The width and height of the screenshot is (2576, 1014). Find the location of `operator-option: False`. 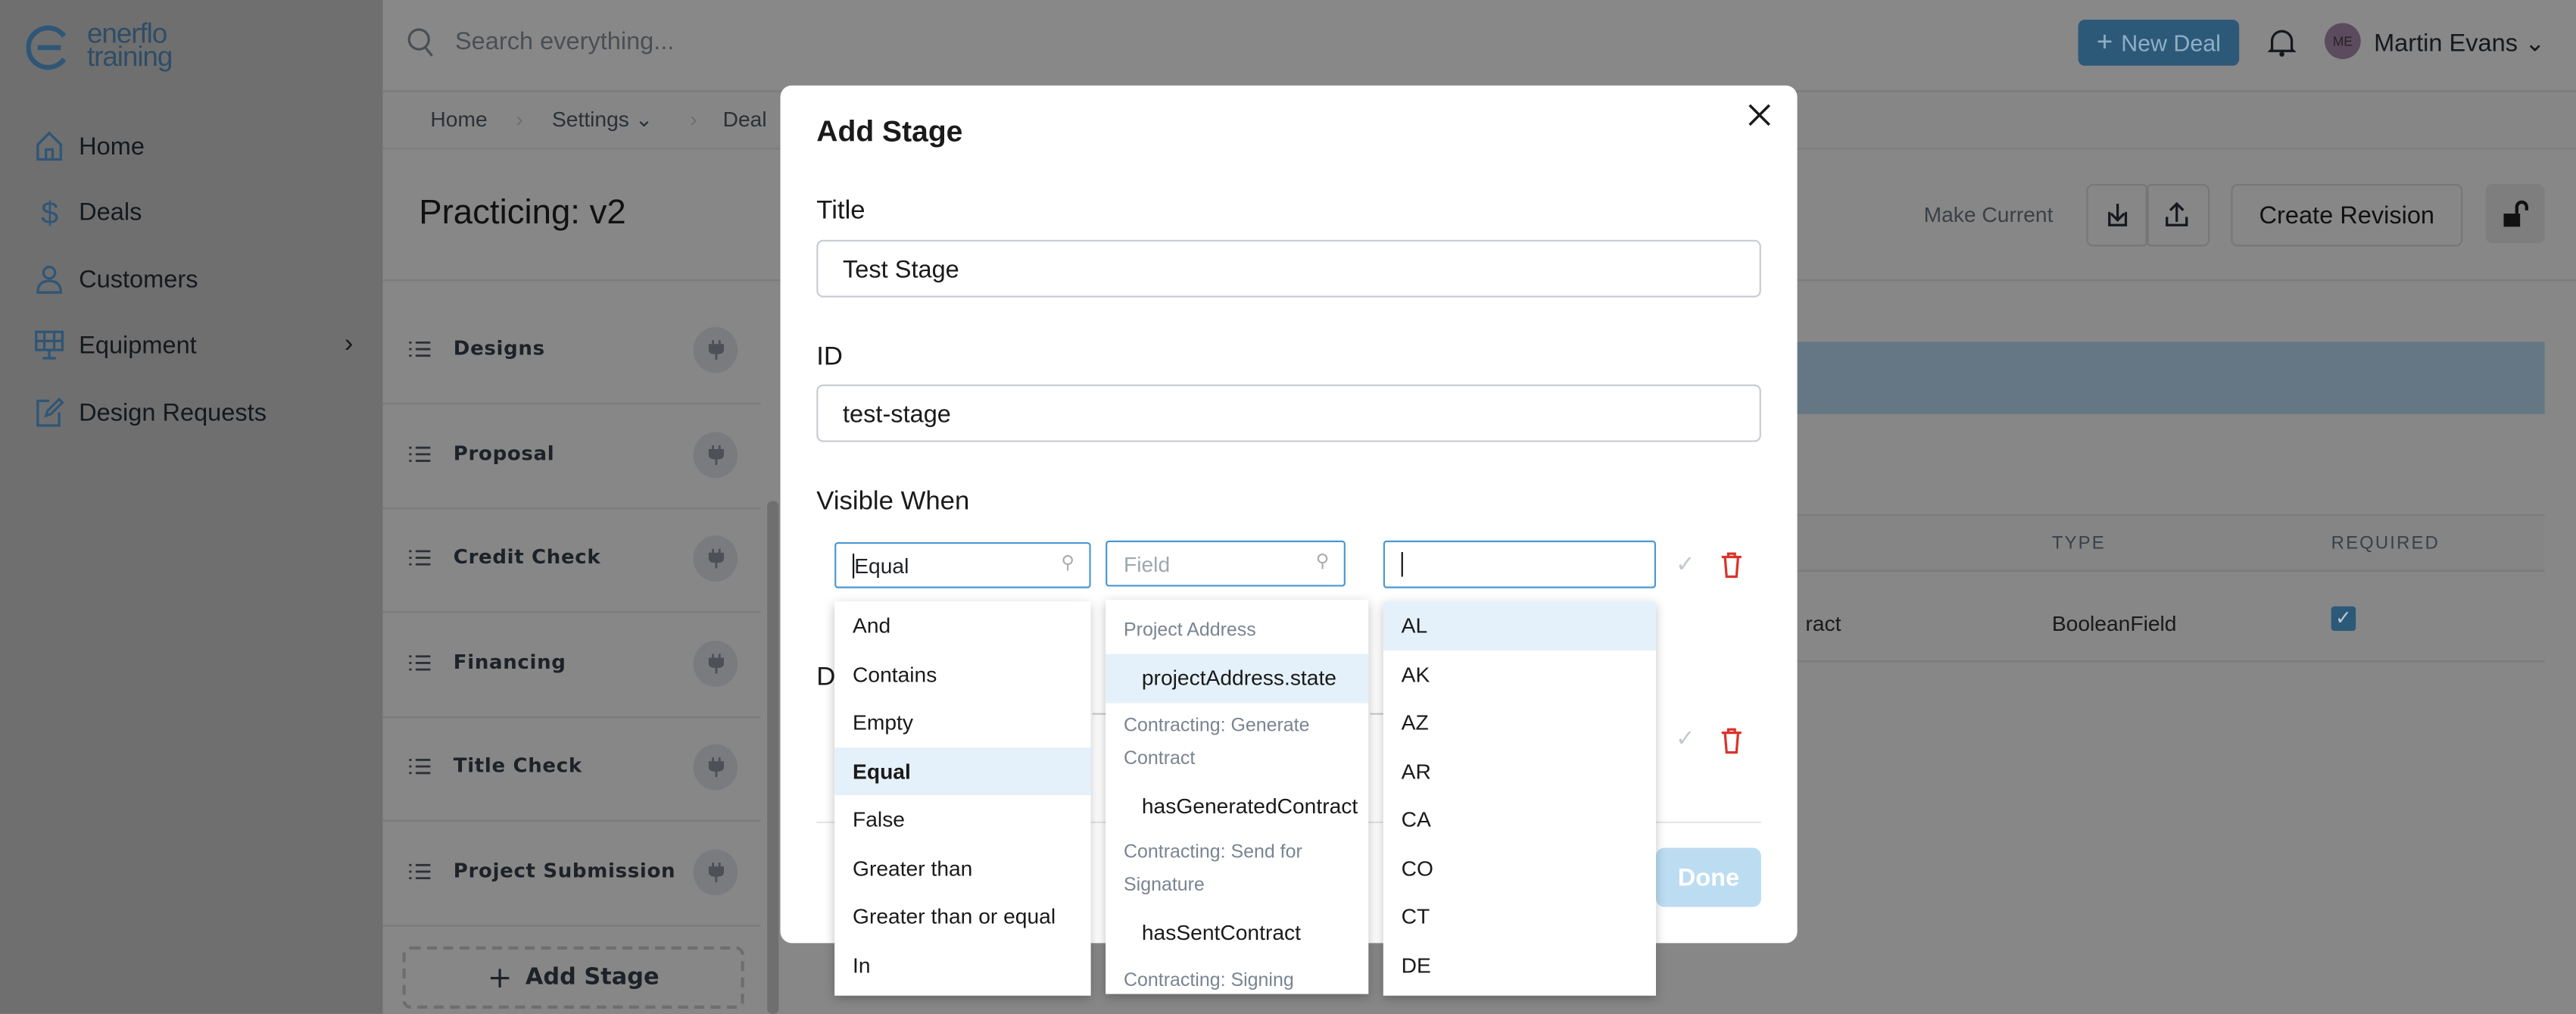

operator-option: False is located at coordinates (962, 819).